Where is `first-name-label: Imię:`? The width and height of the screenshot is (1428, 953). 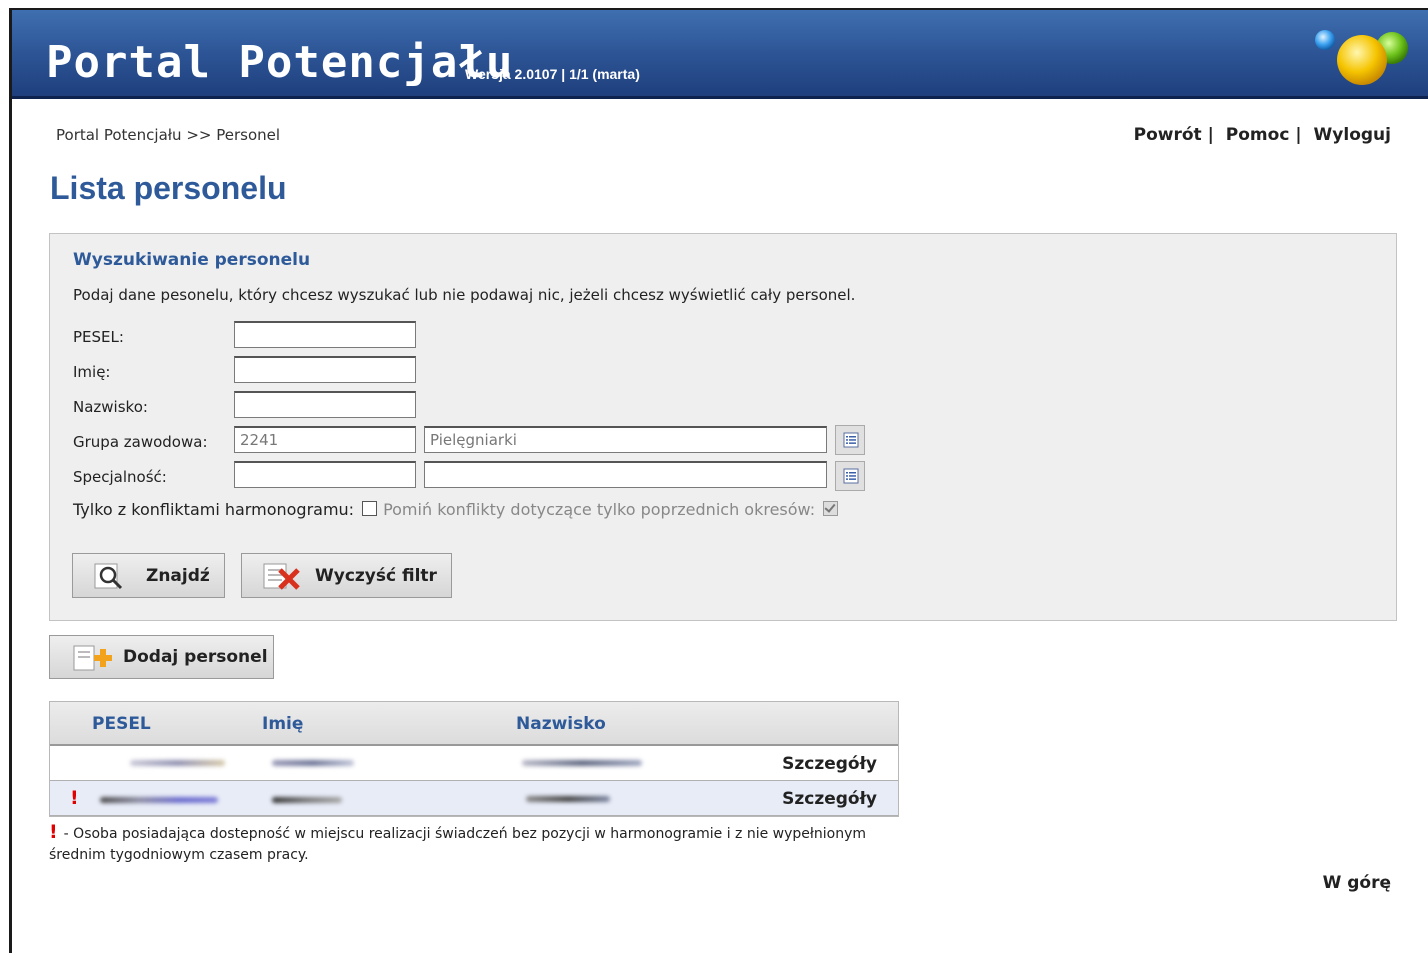 first-name-label: Imię: is located at coordinates (92, 372).